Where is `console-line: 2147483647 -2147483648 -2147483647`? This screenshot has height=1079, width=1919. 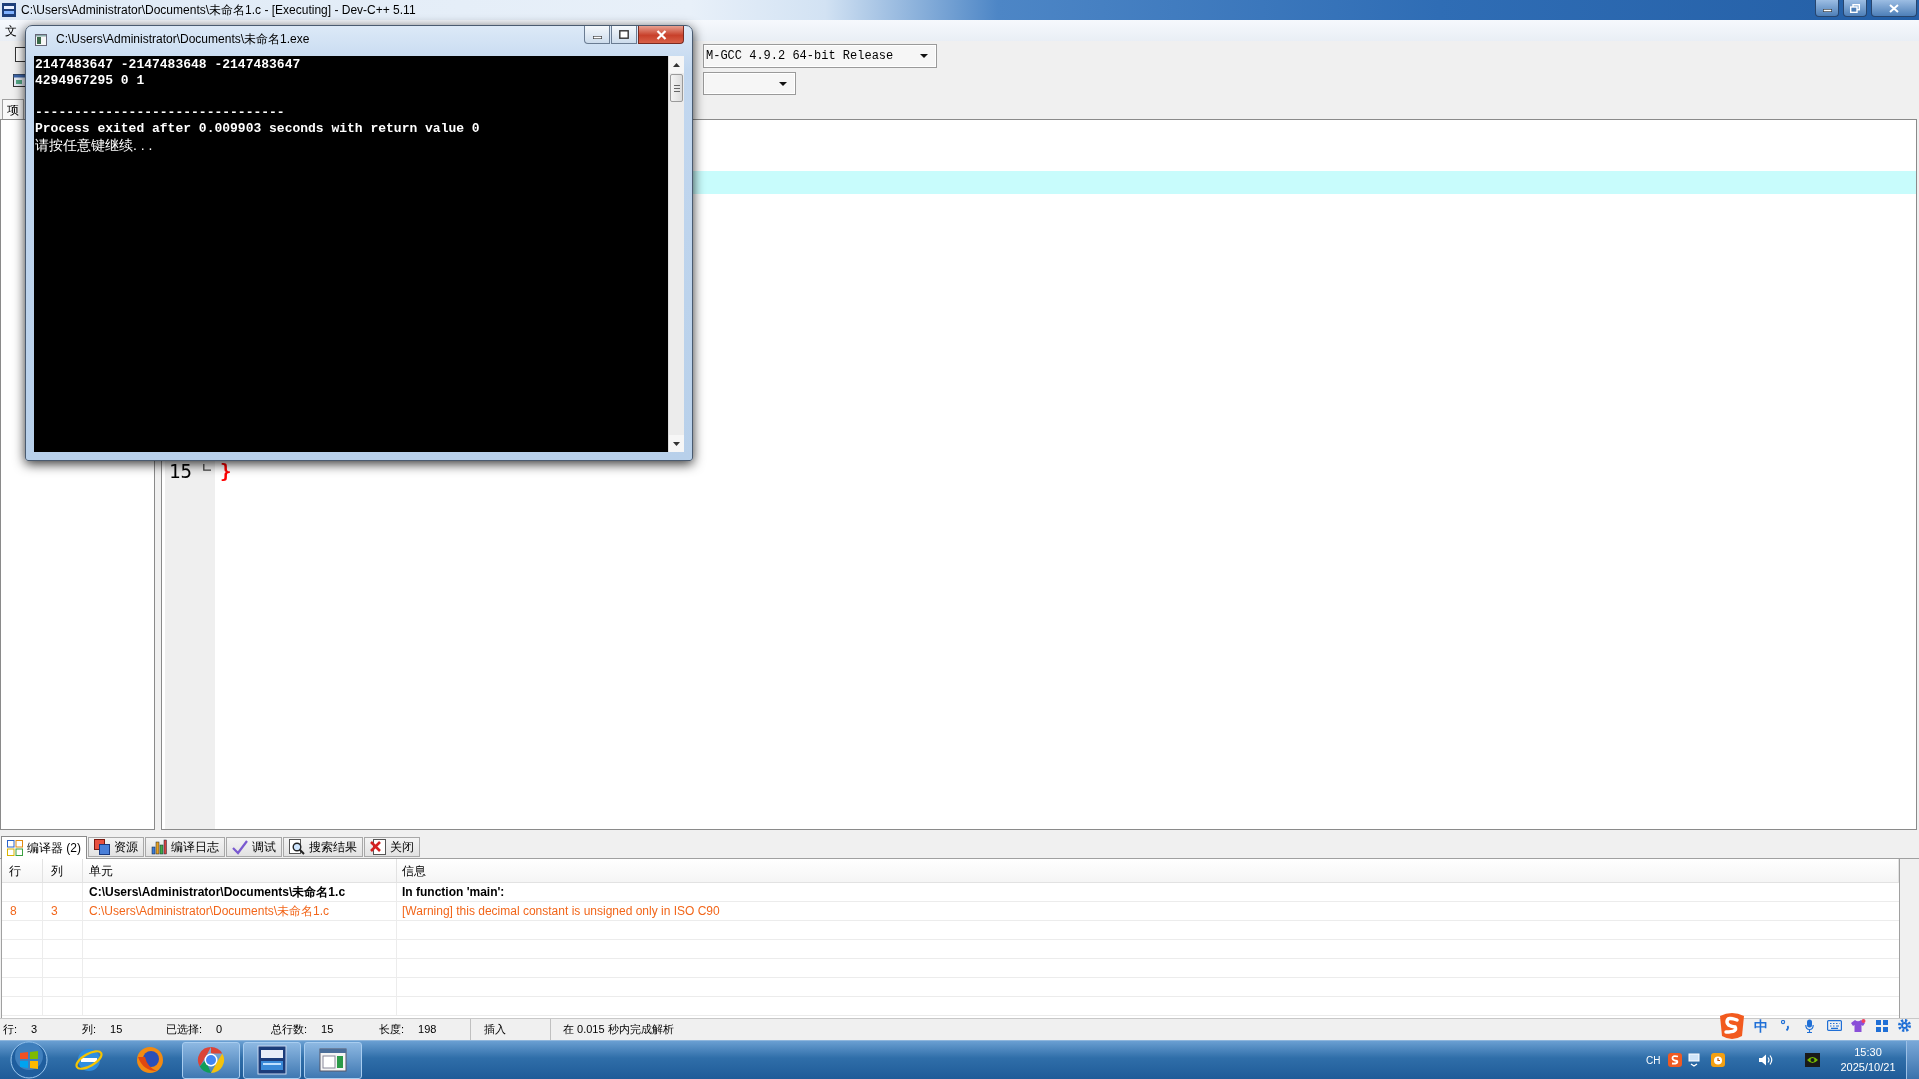
console-line: 2147483647 -2147483648 -2147483647 is located at coordinates (168, 65).